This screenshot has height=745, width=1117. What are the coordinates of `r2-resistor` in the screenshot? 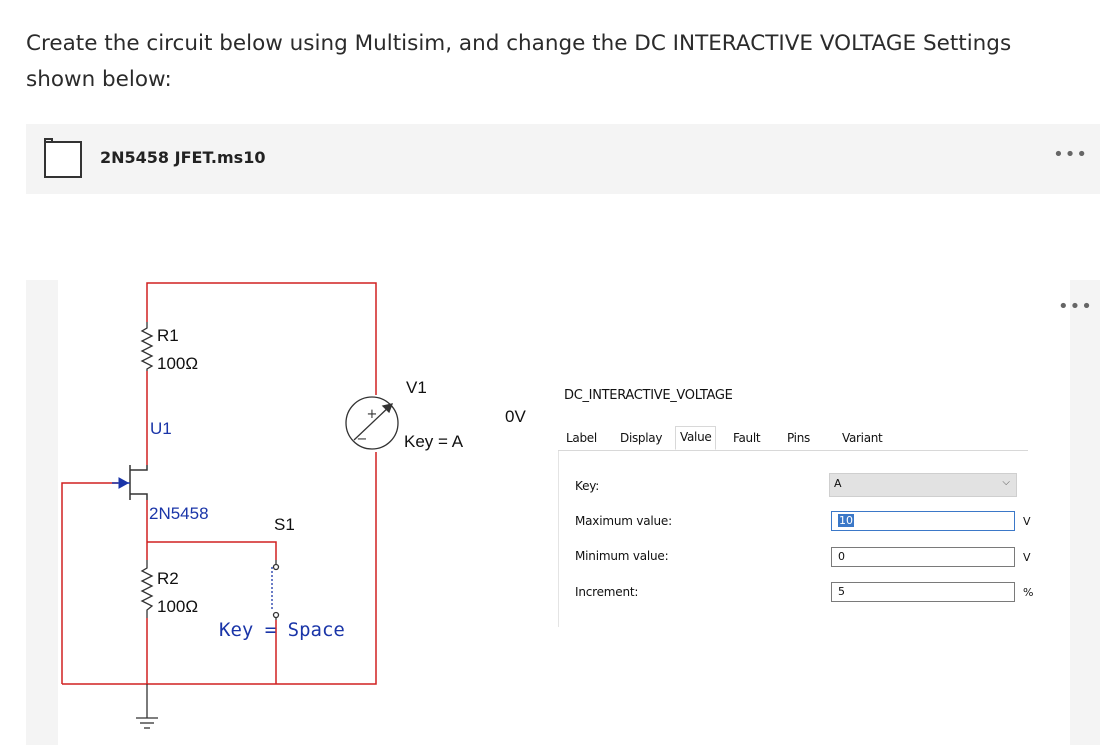 It's located at (147, 589).